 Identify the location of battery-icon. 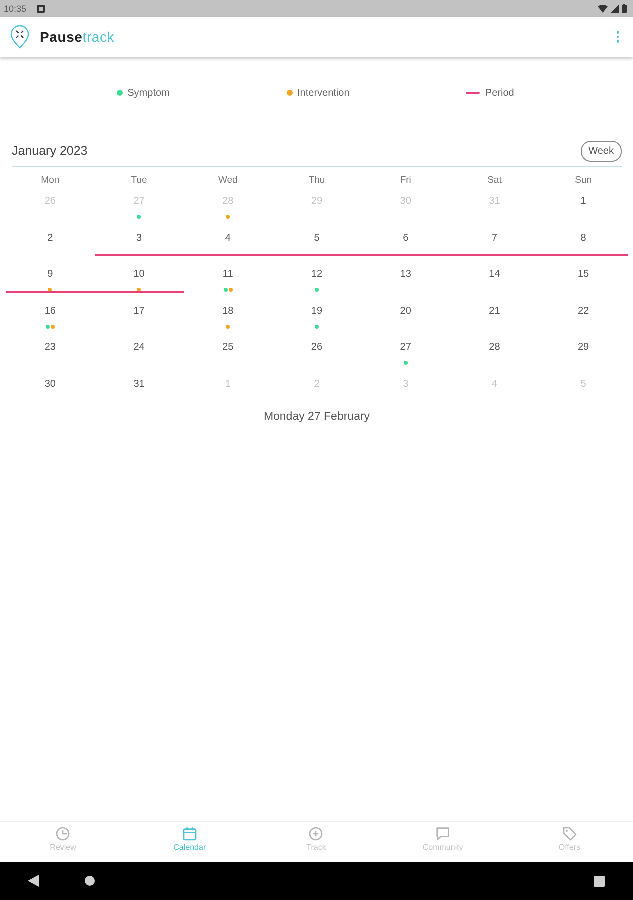
(624, 8).